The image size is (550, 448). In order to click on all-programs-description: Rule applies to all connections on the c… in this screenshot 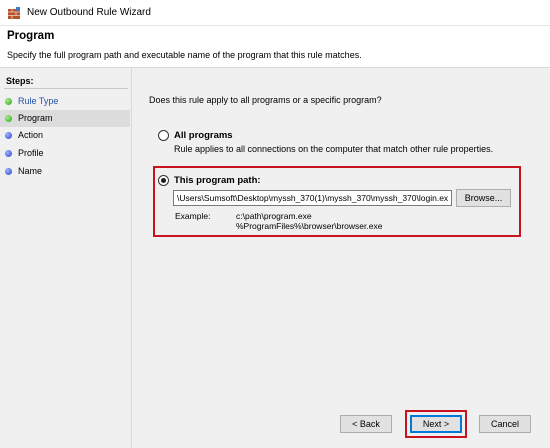, I will do `click(334, 149)`.